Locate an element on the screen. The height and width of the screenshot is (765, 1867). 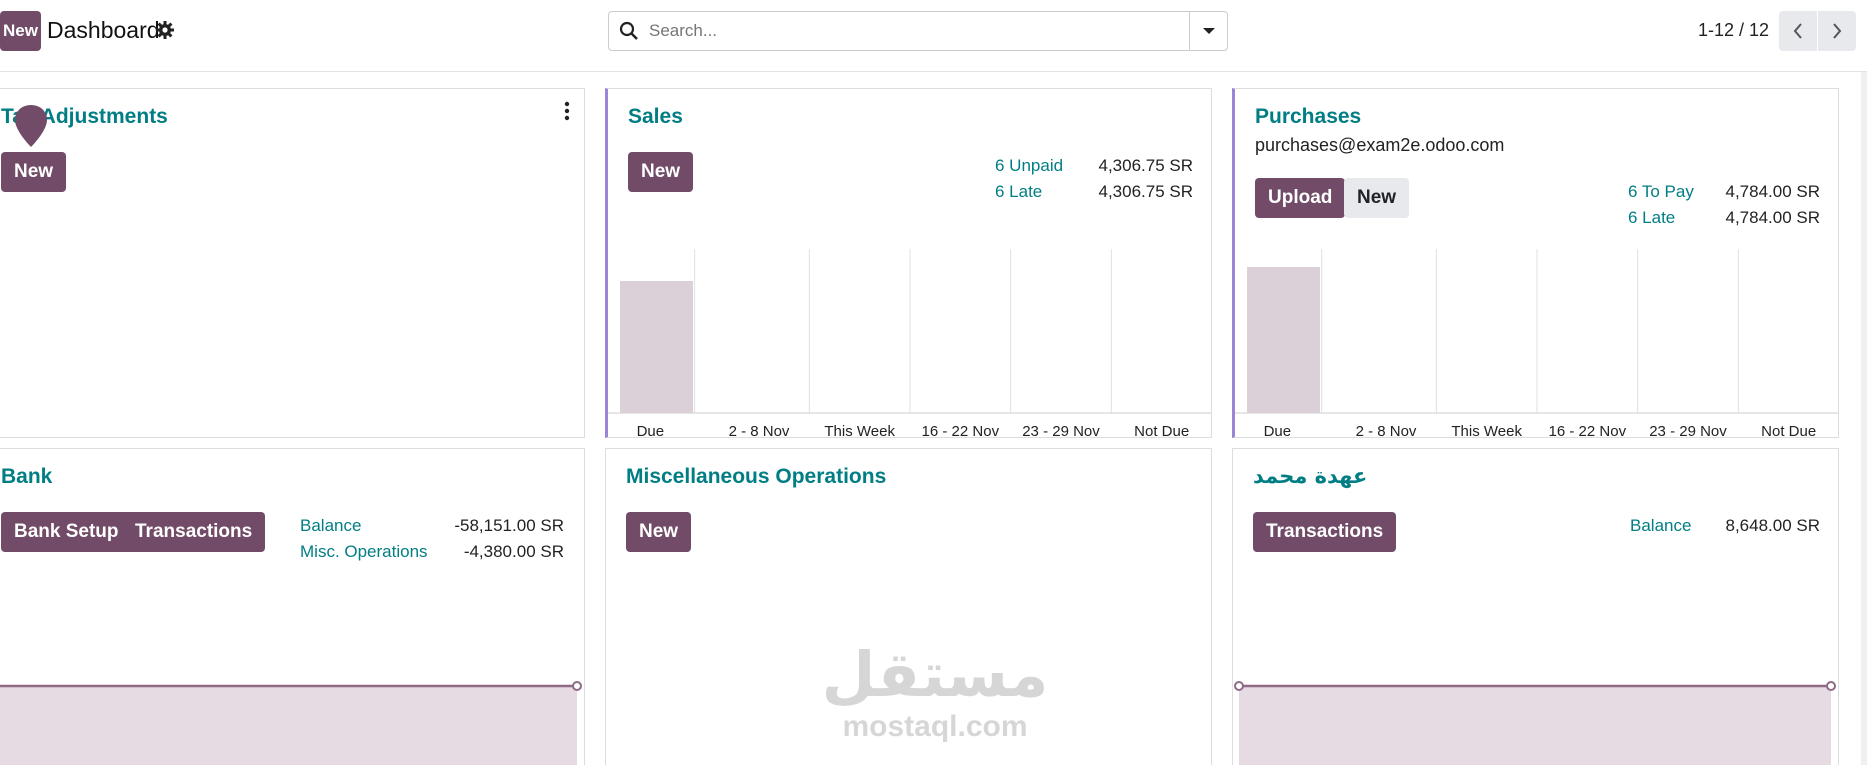
control-panel: New Dashboard 1-12 / 12 is located at coordinates (933, 36).